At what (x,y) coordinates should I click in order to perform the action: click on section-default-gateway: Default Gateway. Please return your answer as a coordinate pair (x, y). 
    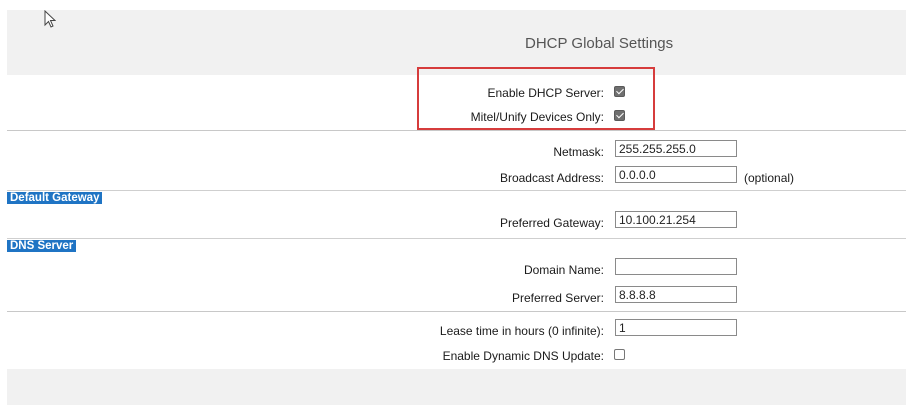
    Looking at the image, I should click on (55, 198).